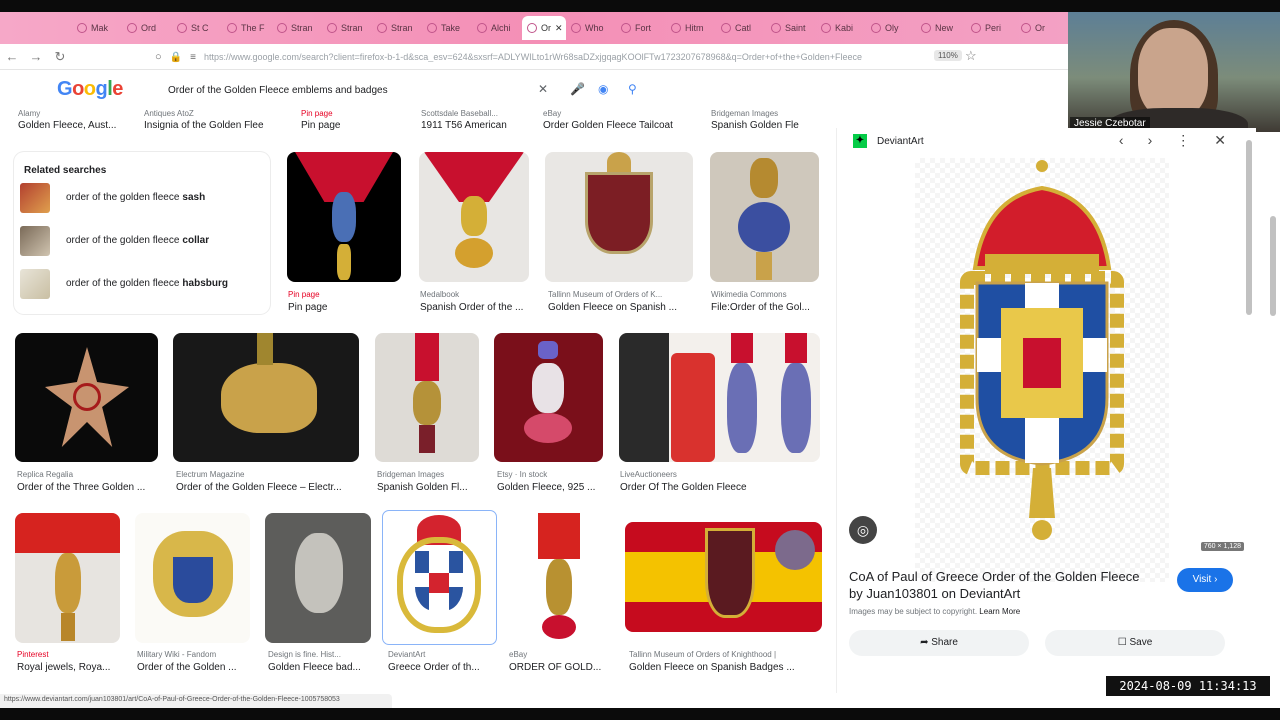  Describe the element at coordinates (543, 89) in the screenshot. I see `clear-icon: ✕` at that location.